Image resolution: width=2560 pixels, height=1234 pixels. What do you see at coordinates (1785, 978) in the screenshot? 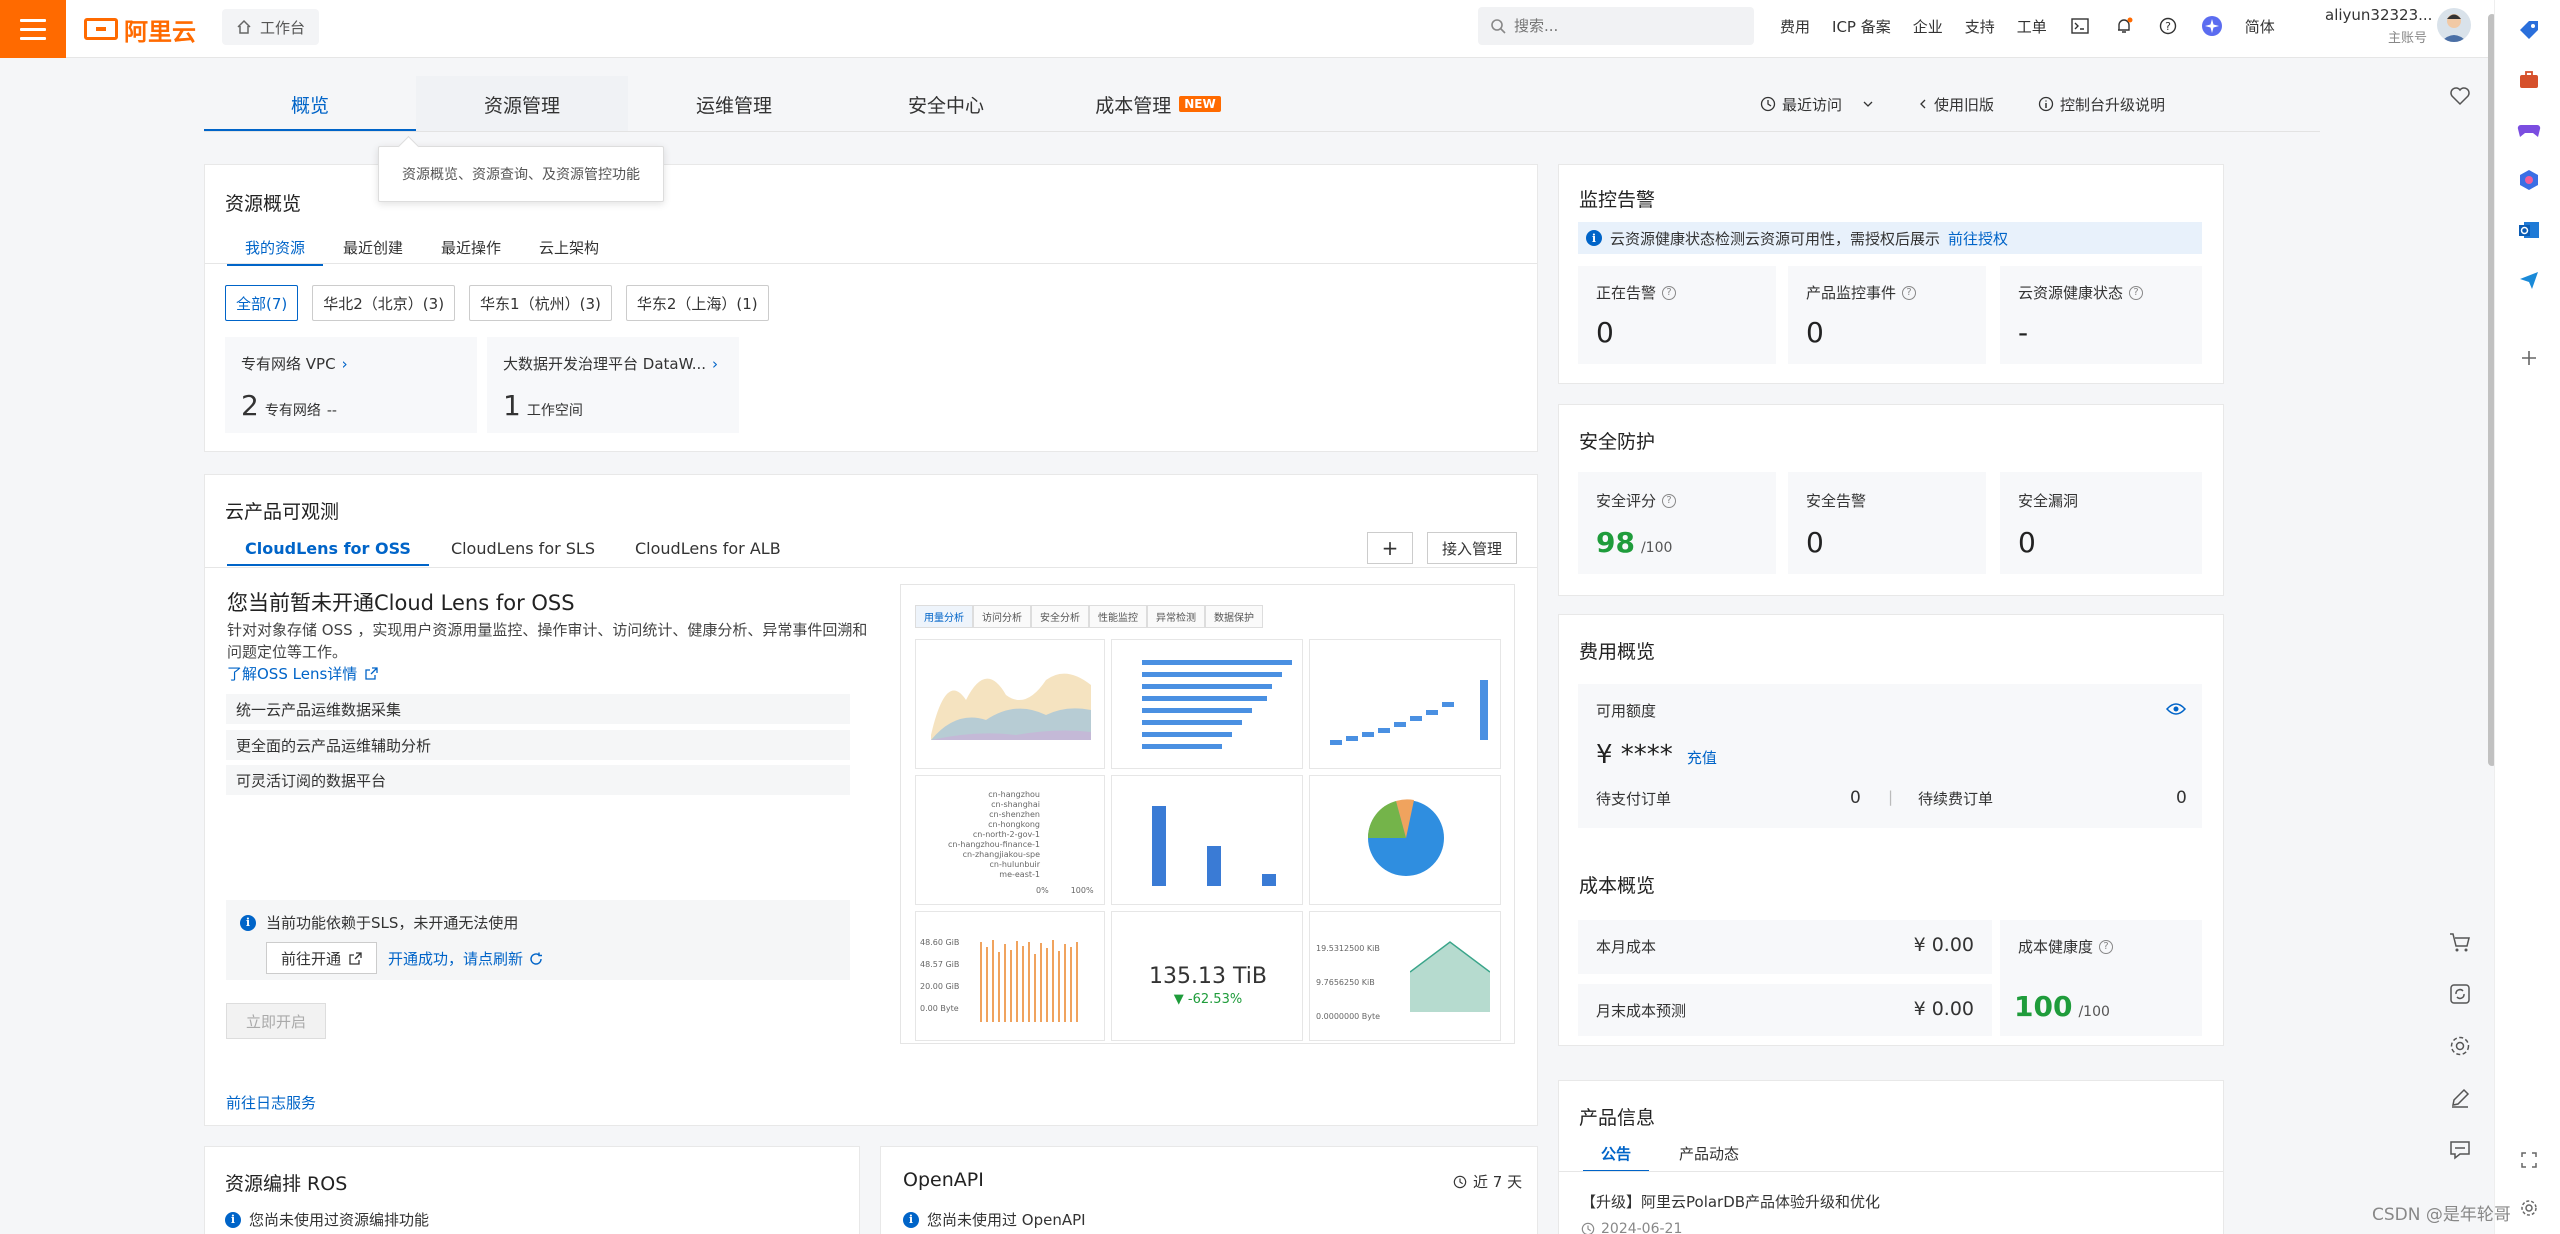
I see `month-cost-box: 本月成本 ¥ 0.00 月末成本预测 ¥ 0.00` at bounding box center [1785, 978].